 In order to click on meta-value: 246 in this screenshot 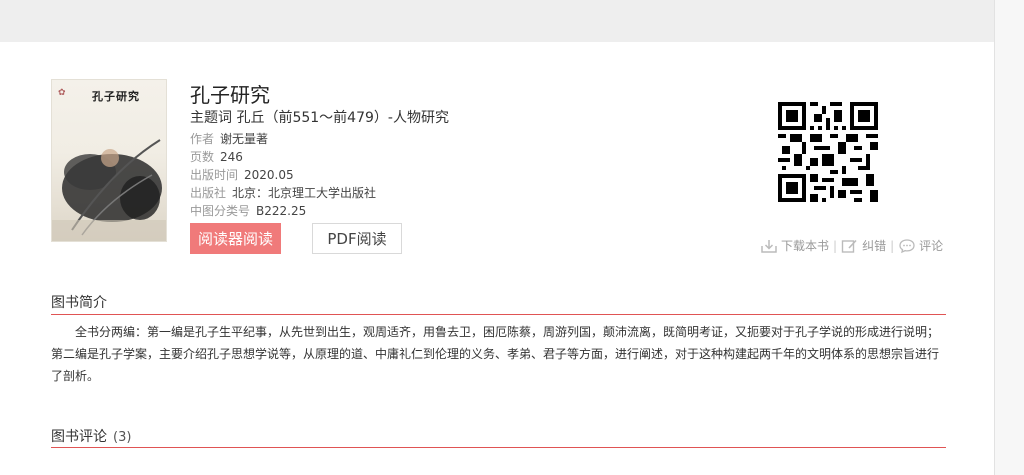, I will do `click(231, 157)`.